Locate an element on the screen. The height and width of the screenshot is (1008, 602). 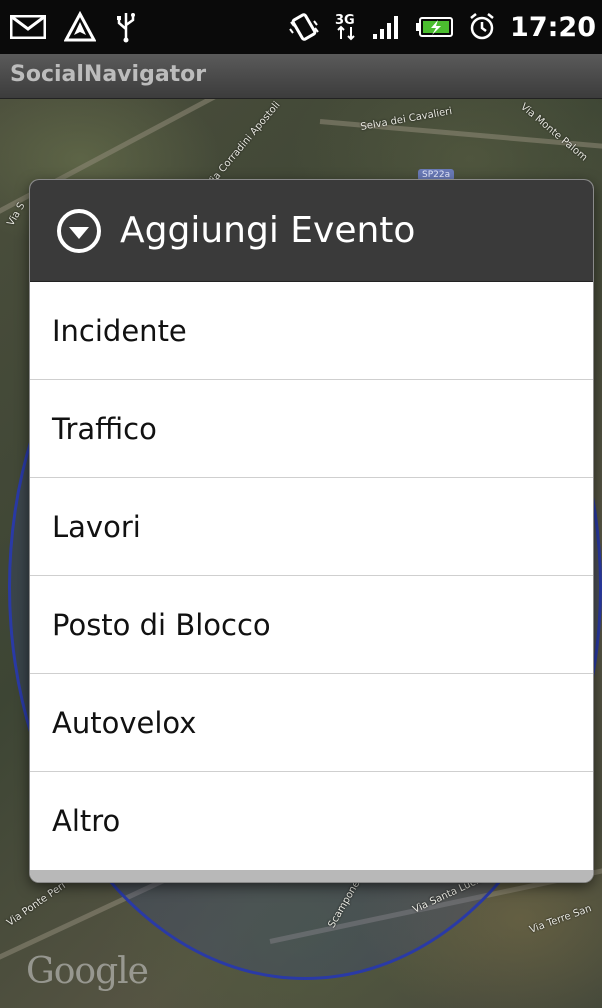
dialog-header: Aggiungi Evento is located at coordinates (311, 231).